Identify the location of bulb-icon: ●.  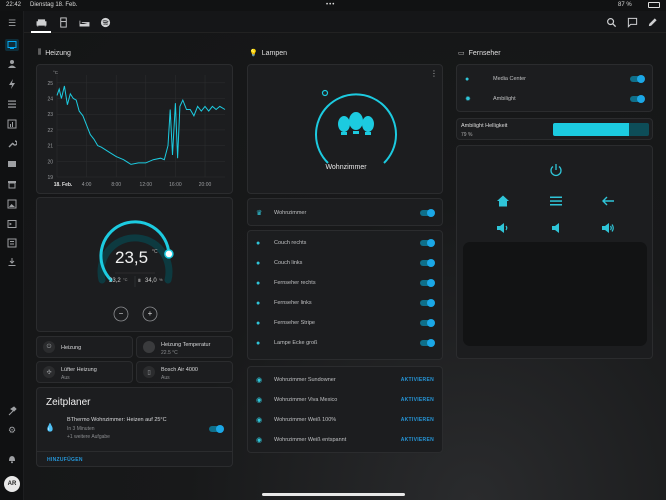
(258, 323).